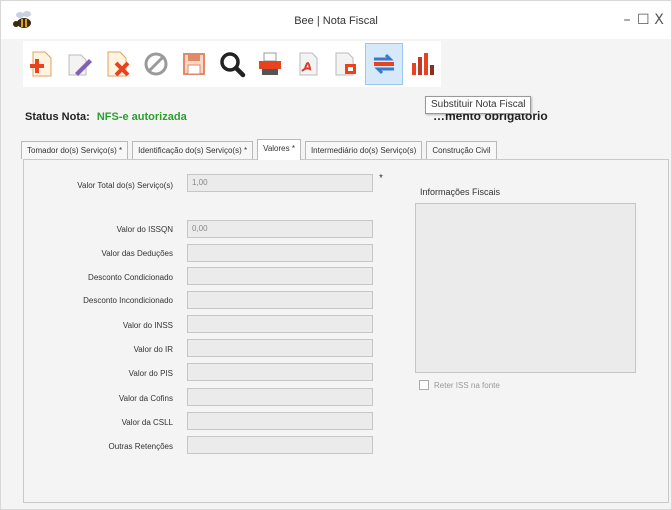 This screenshot has width=672, height=510. What do you see at coordinates (280, 445) in the screenshot?
I see `outras-retencoes-input` at bounding box center [280, 445].